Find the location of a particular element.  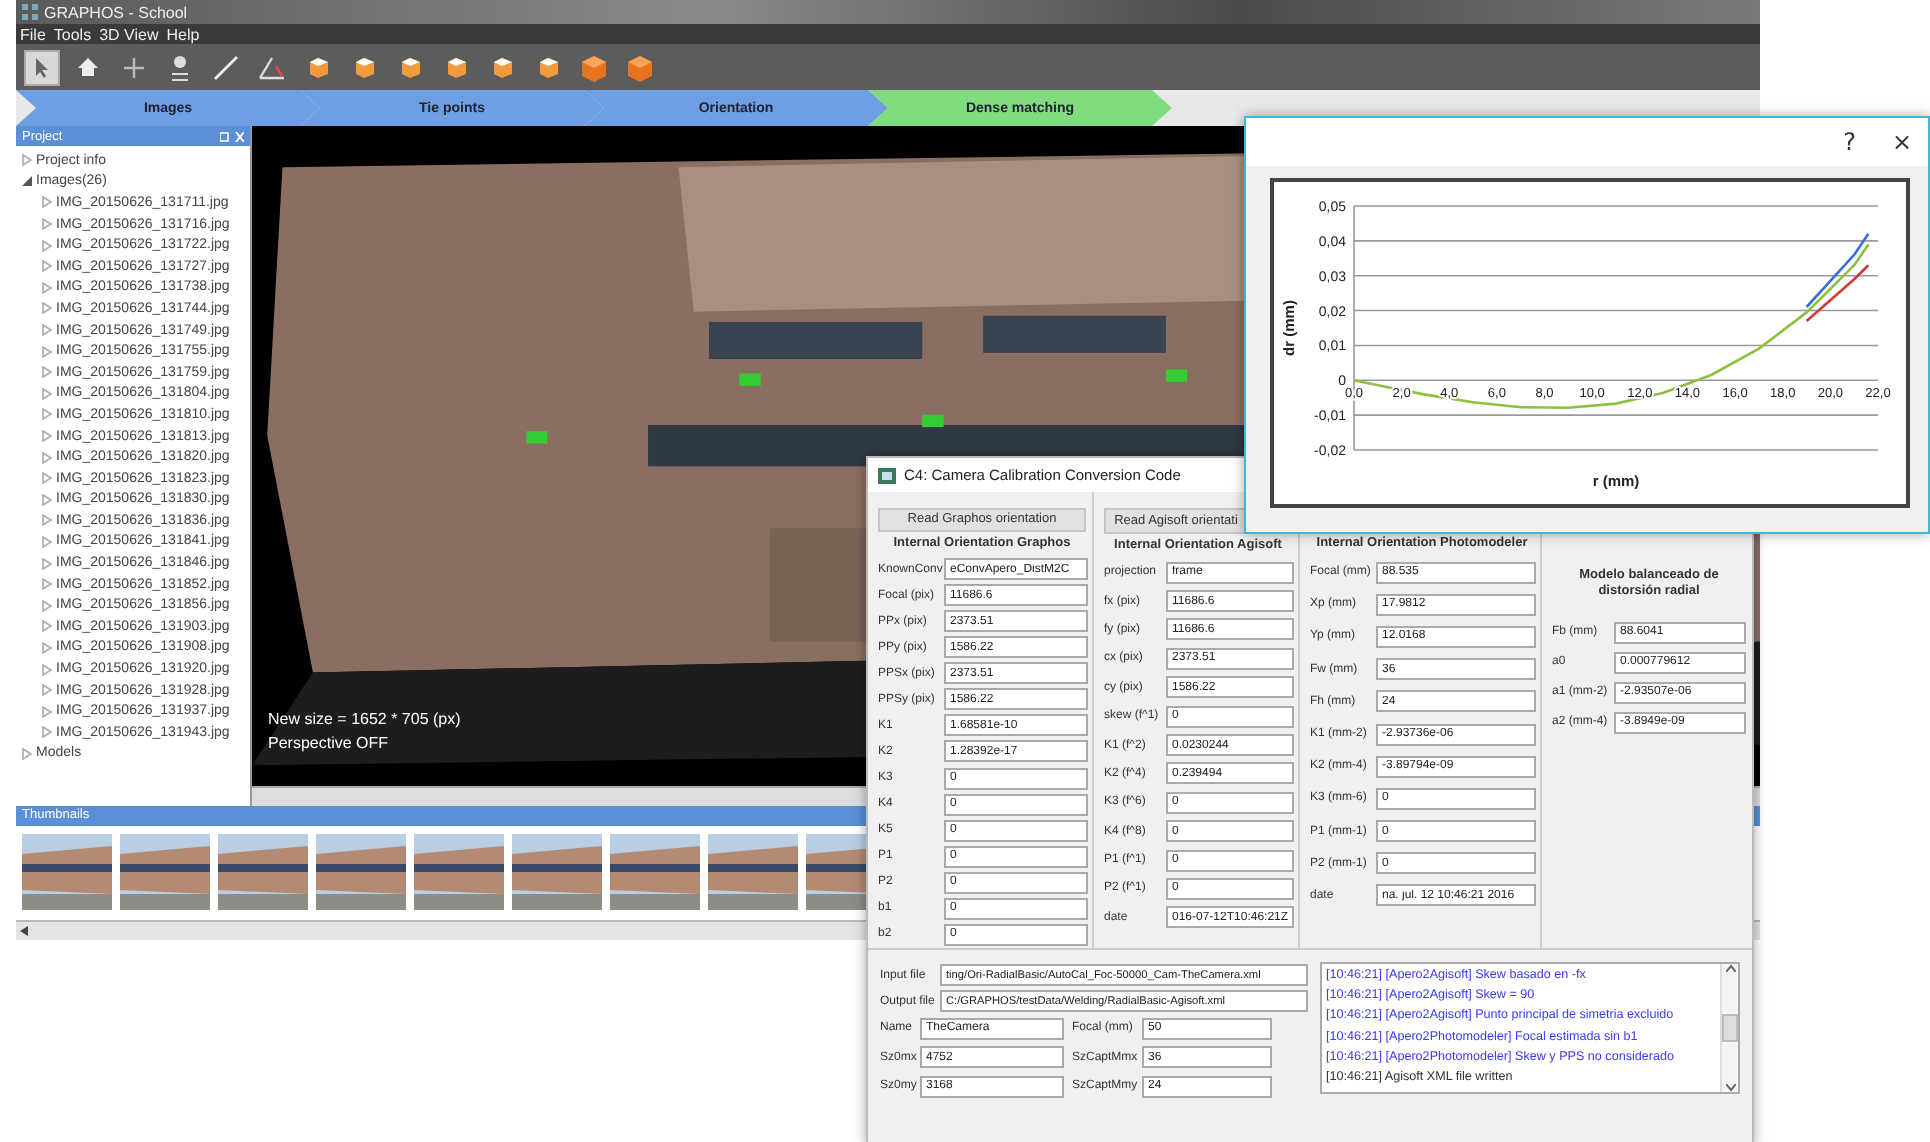

app-icon is located at coordinates (887, 475).